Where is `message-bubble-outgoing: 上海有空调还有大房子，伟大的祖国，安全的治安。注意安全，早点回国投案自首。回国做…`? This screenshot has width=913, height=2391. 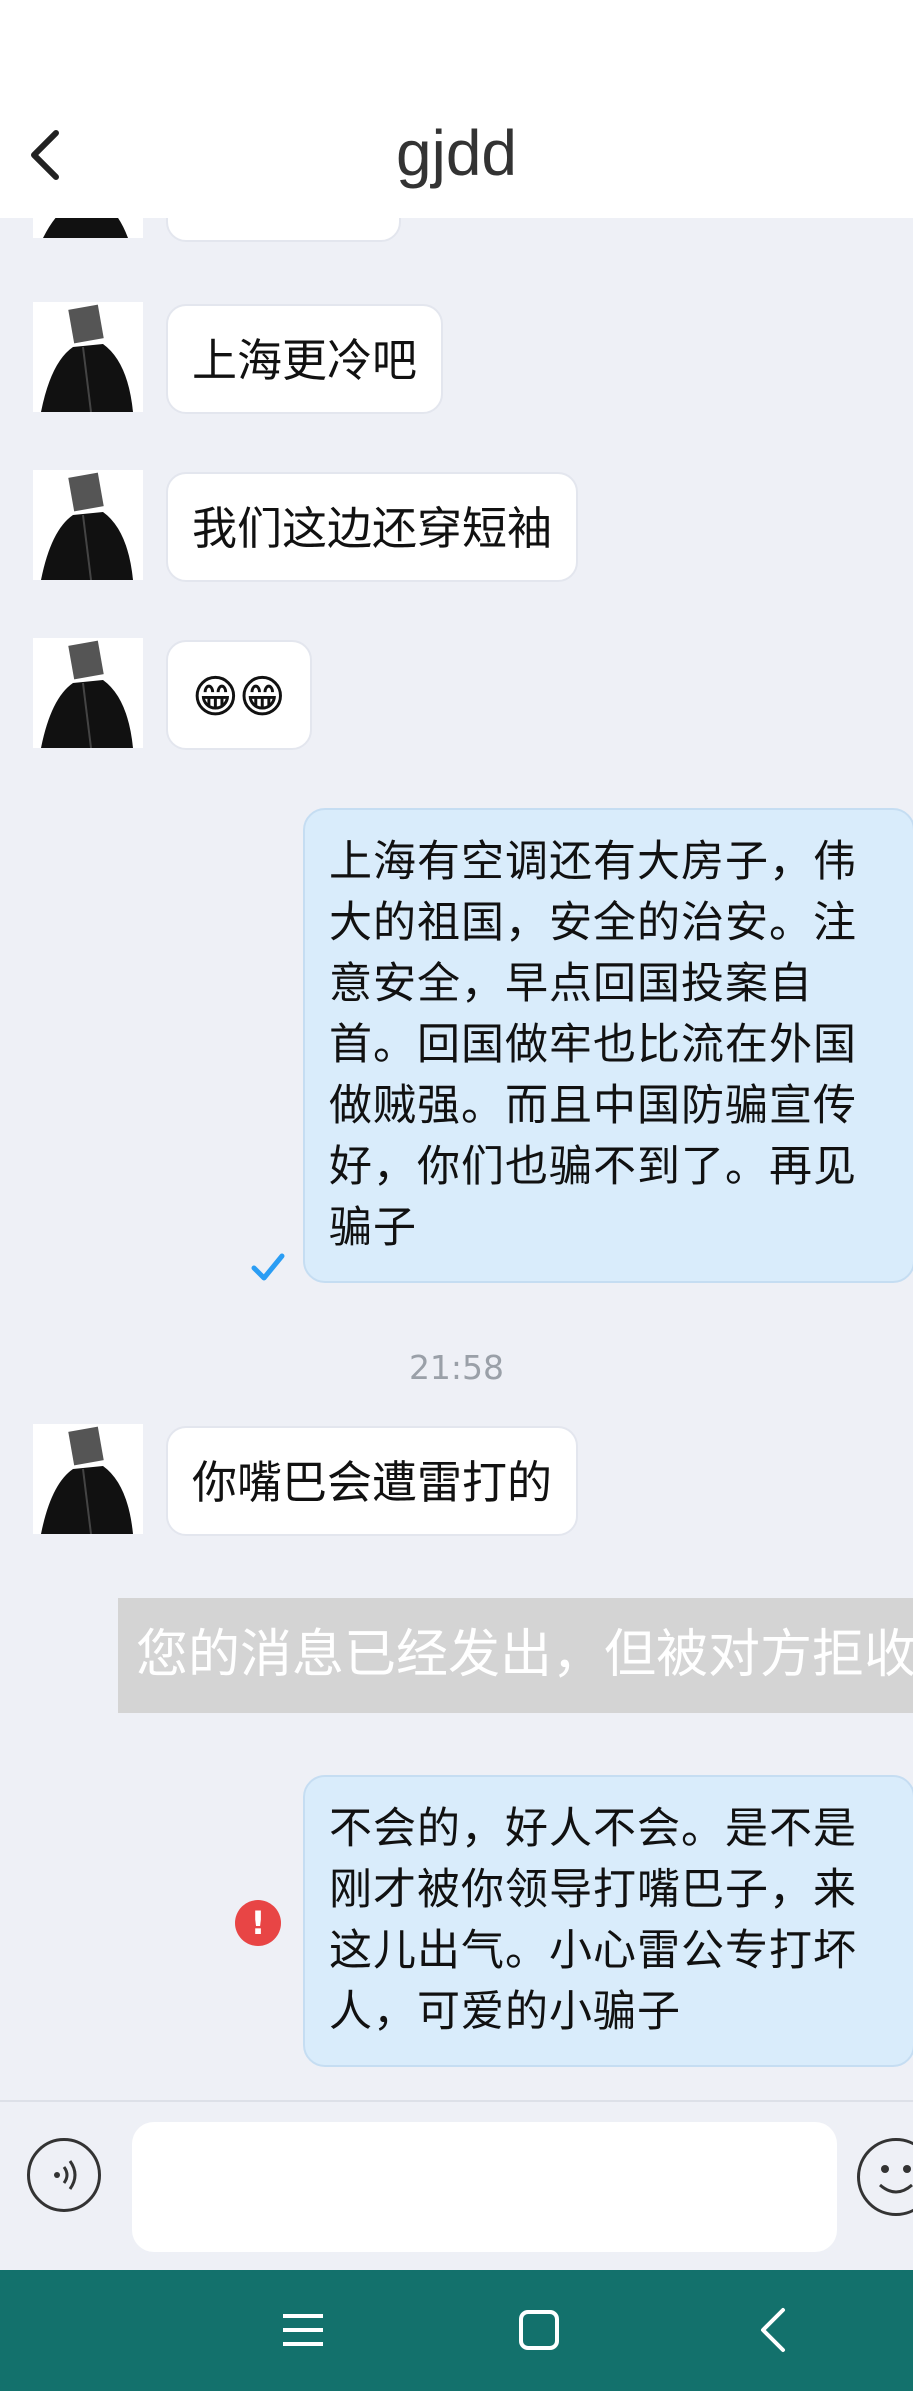 message-bubble-outgoing: 上海有空调还有大房子，伟大的祖国，安全的治安。注意安全，早点回国投案自首。回国做… is located at coordinates (608, 1045).